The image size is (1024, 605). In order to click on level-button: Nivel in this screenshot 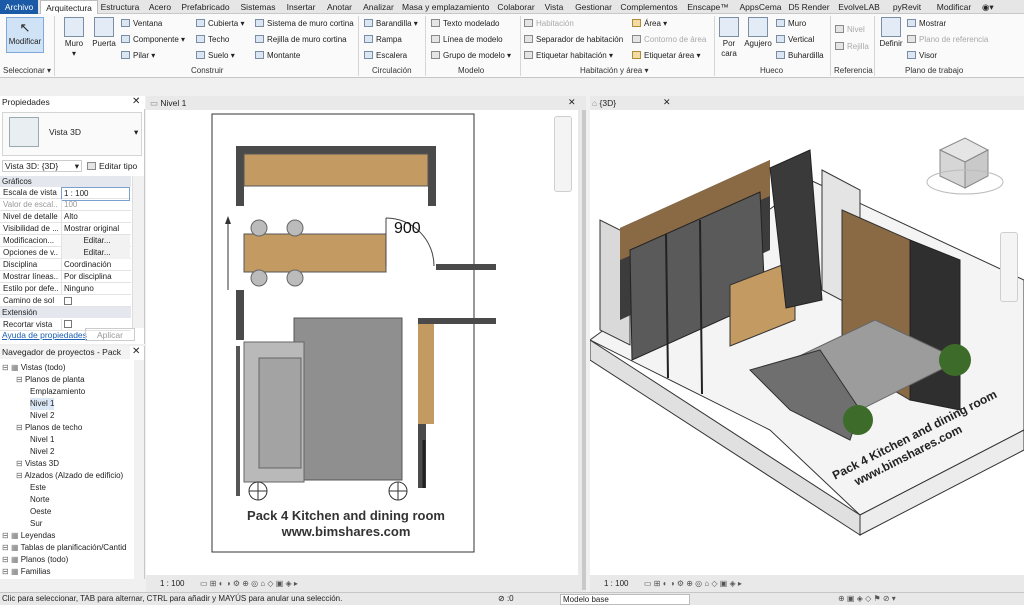, I will do `click(850, 30)`.